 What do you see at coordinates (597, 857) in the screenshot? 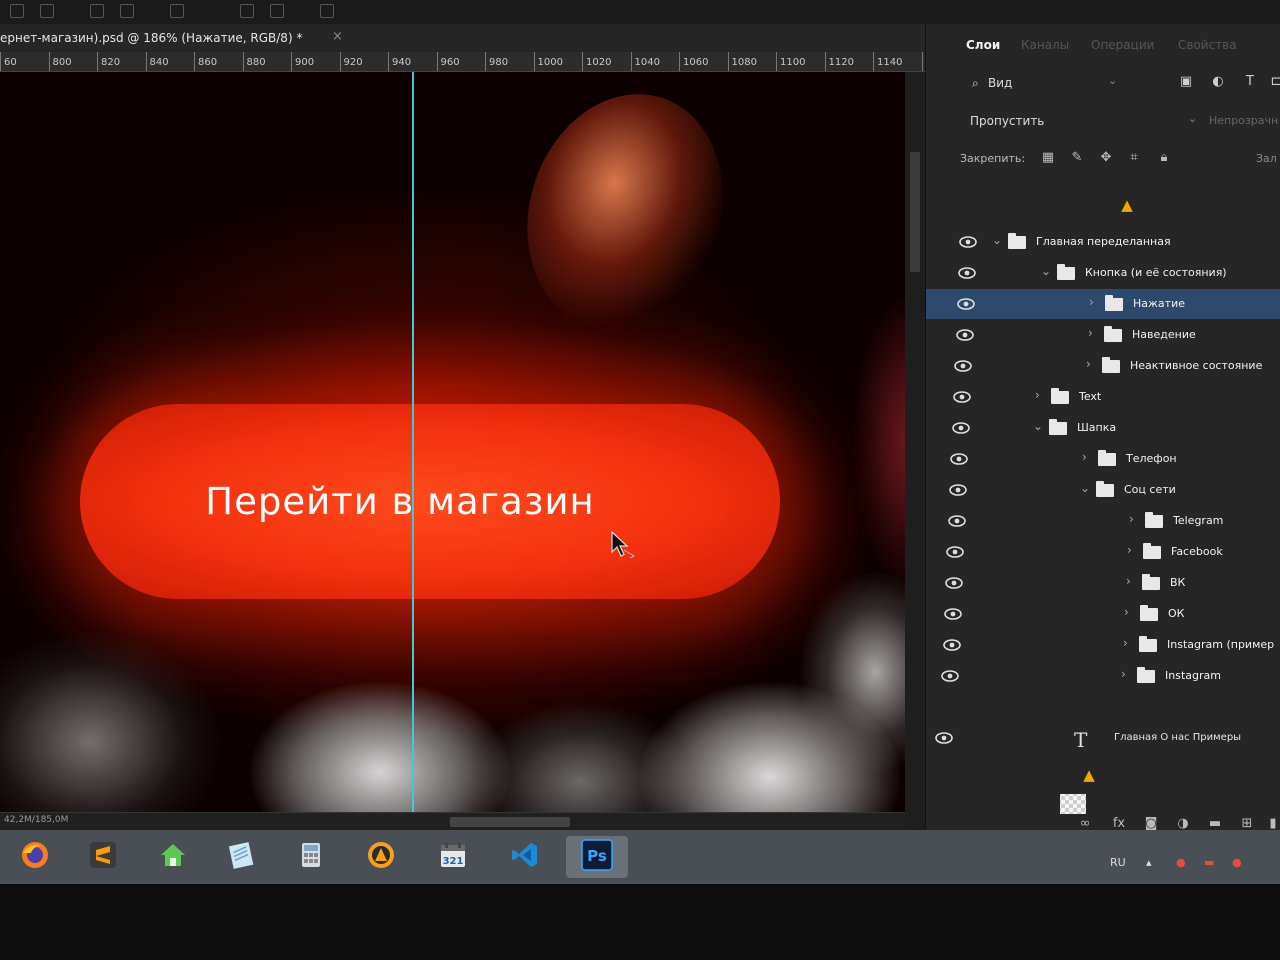
I see `photoshop-taskbar-button: Ps` at bounding box center [597, 857].